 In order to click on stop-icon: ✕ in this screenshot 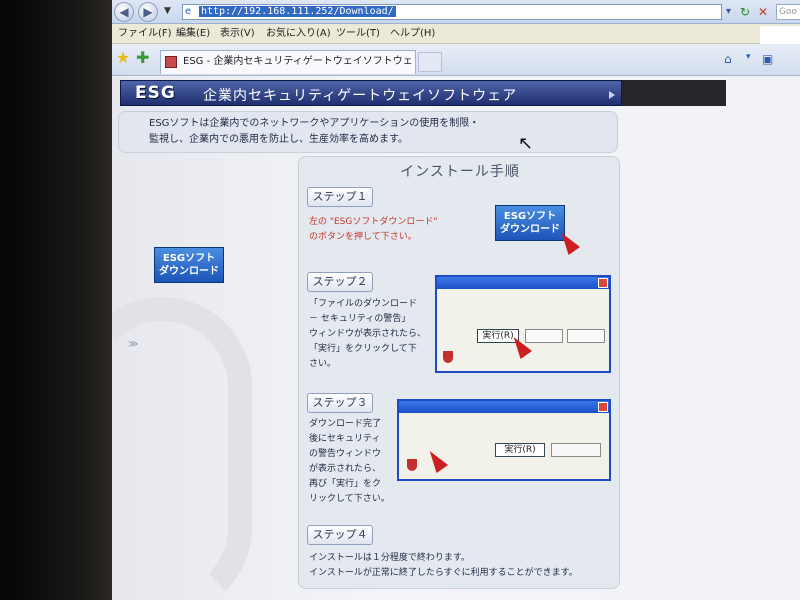, I will do `click(763, 12)`.